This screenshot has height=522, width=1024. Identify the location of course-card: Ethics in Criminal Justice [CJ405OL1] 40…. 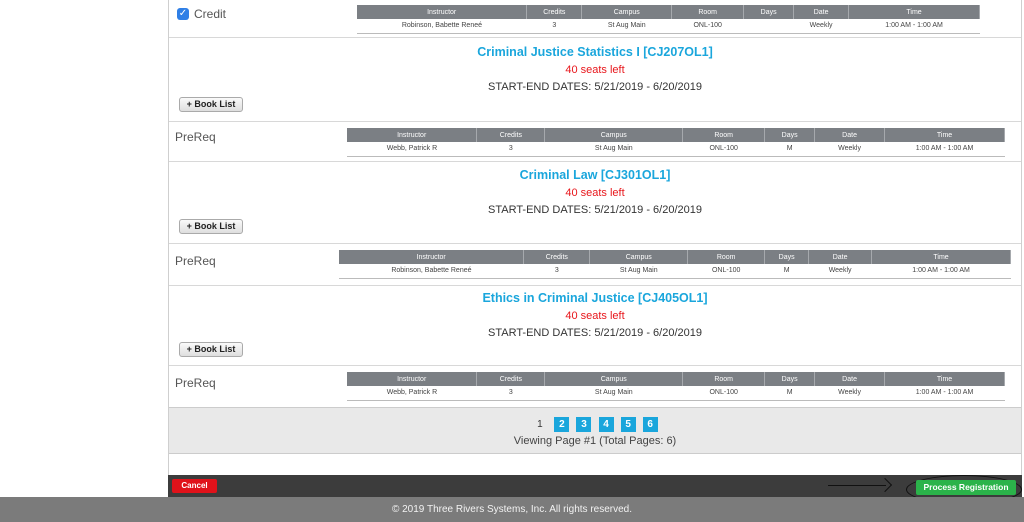
(595, 326).